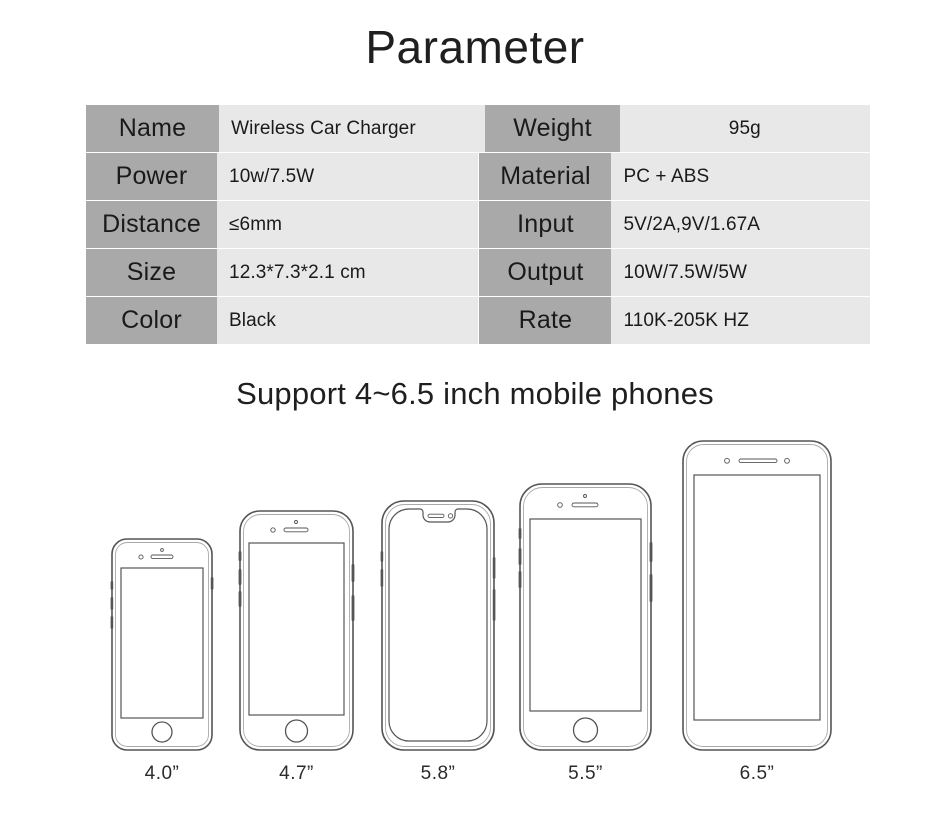 Image resolution: width=950 pixels, height=813 pixels. Describe the element at coordinates (475, 47) in the screenshot. I see `page-title: Parameter` at that location.